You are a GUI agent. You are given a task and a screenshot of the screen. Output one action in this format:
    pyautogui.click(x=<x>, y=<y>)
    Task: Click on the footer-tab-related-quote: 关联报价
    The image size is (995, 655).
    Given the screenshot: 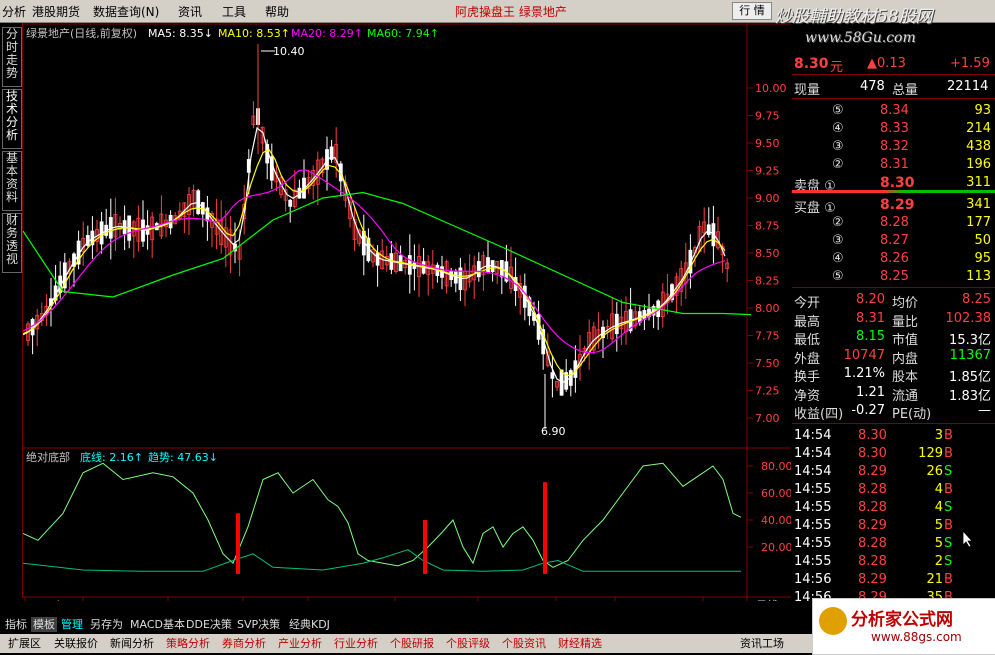 What is the action you would take?
    pyautogui.click(x=76, y=643)
    